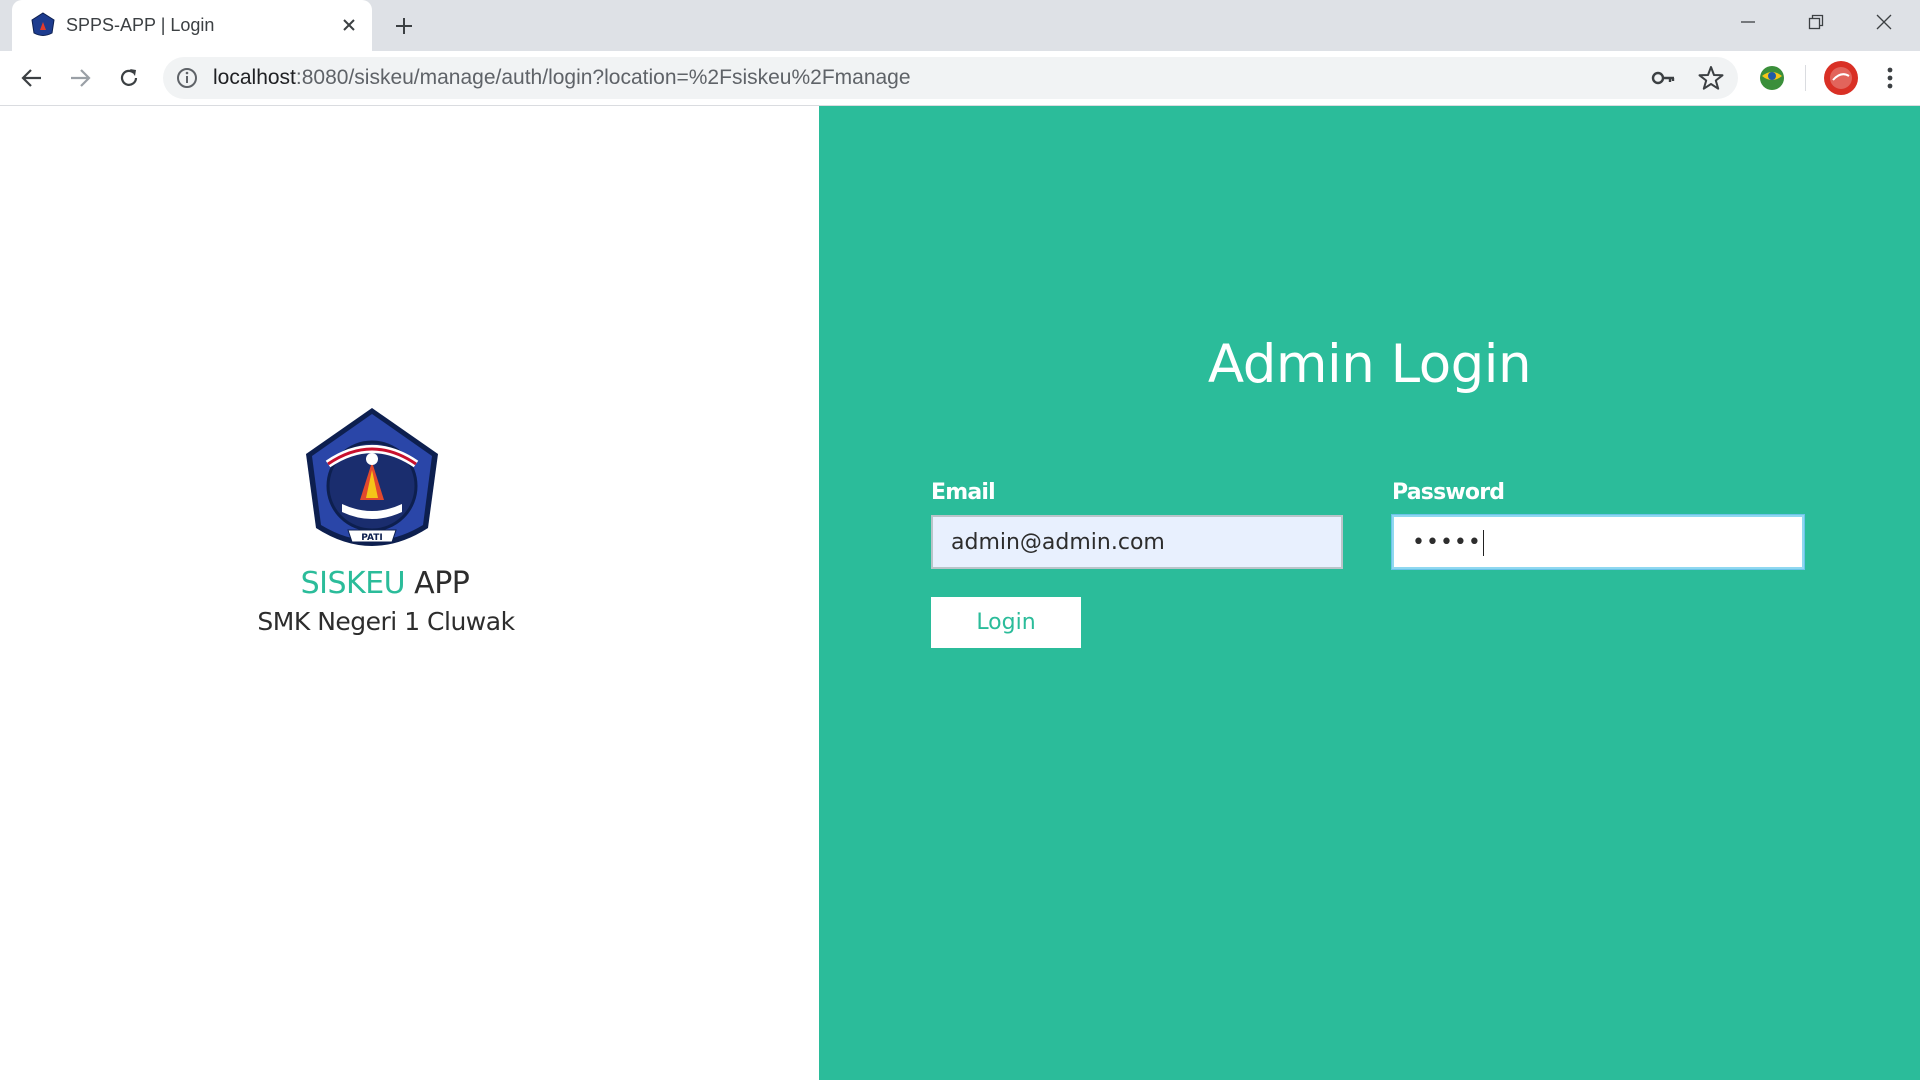  Describe the element at coordinates (1805, 78) in the screenshot. I see `toolbar-divider` at that location.